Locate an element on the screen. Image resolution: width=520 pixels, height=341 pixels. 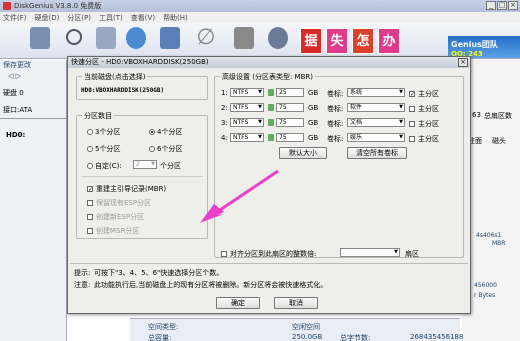
save-icon is located at coordinates (40, 38).